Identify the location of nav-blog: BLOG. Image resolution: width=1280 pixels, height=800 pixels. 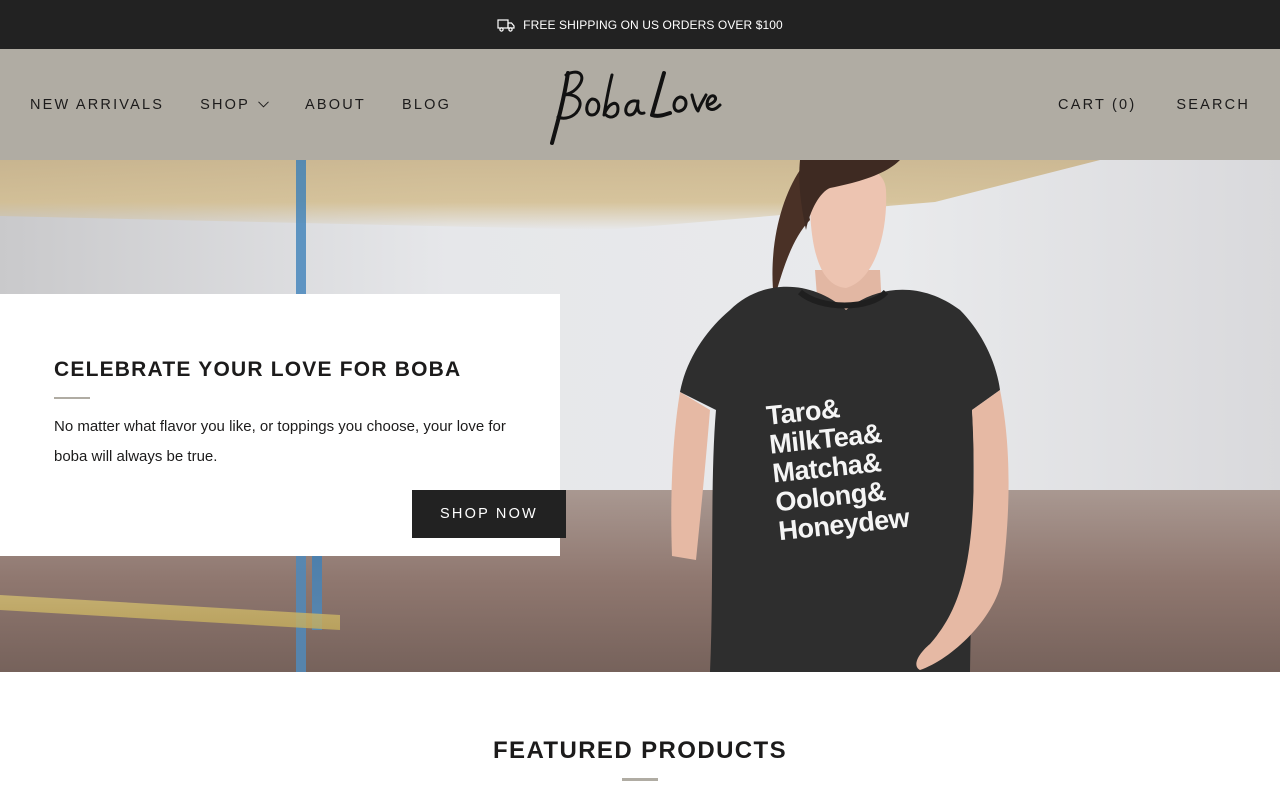
(426, 105).